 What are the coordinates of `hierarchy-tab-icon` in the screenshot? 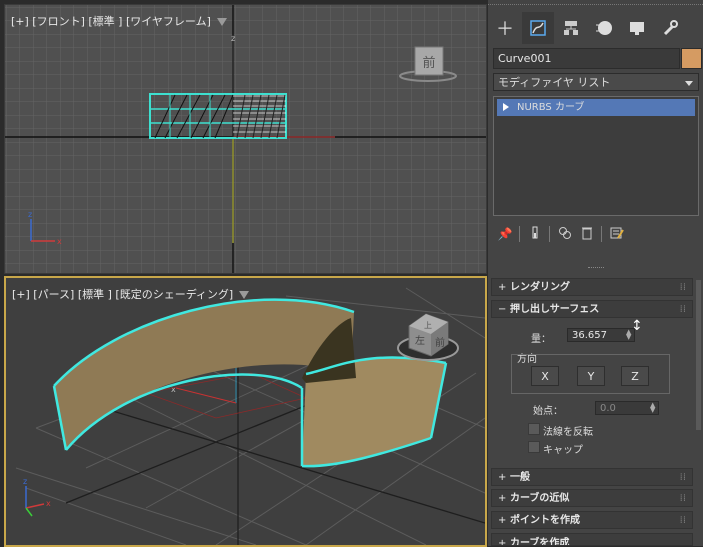 It's located at (571, 28).